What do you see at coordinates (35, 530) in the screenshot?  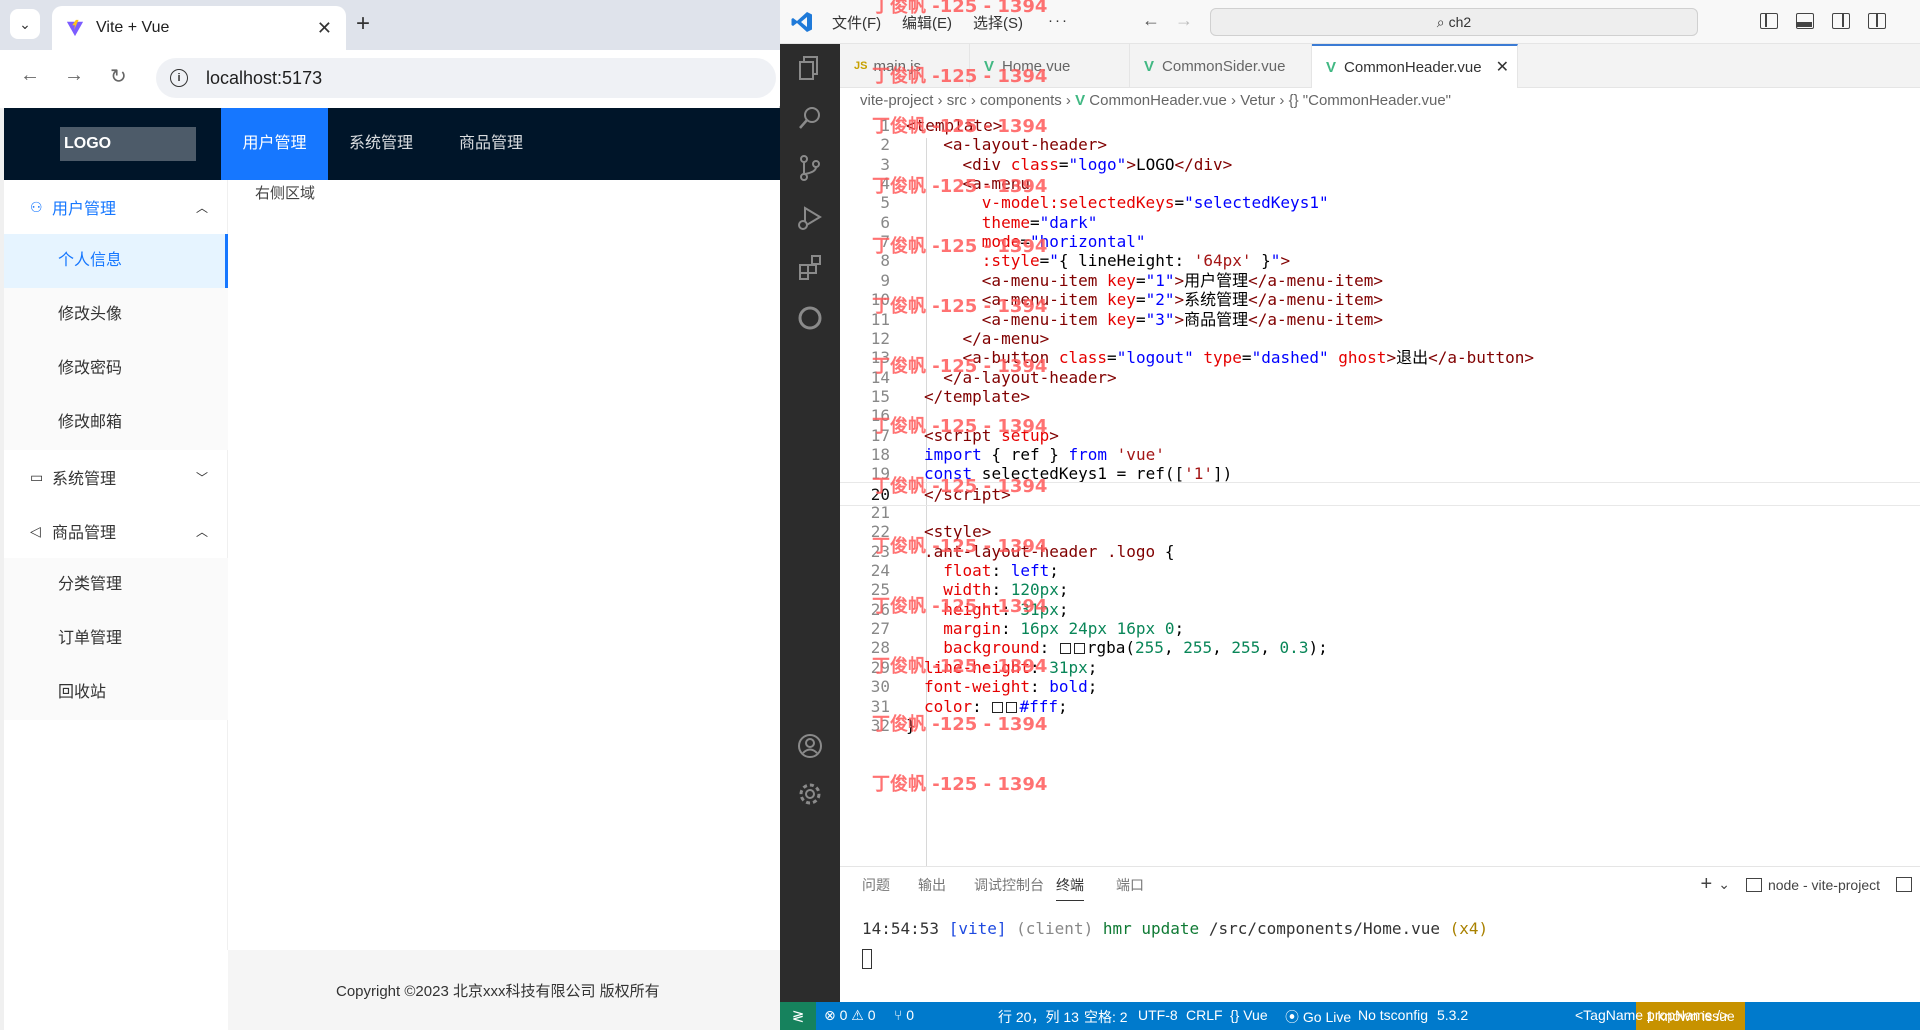 I see `notification-icon: ◁` at bounding box center [35, 530].